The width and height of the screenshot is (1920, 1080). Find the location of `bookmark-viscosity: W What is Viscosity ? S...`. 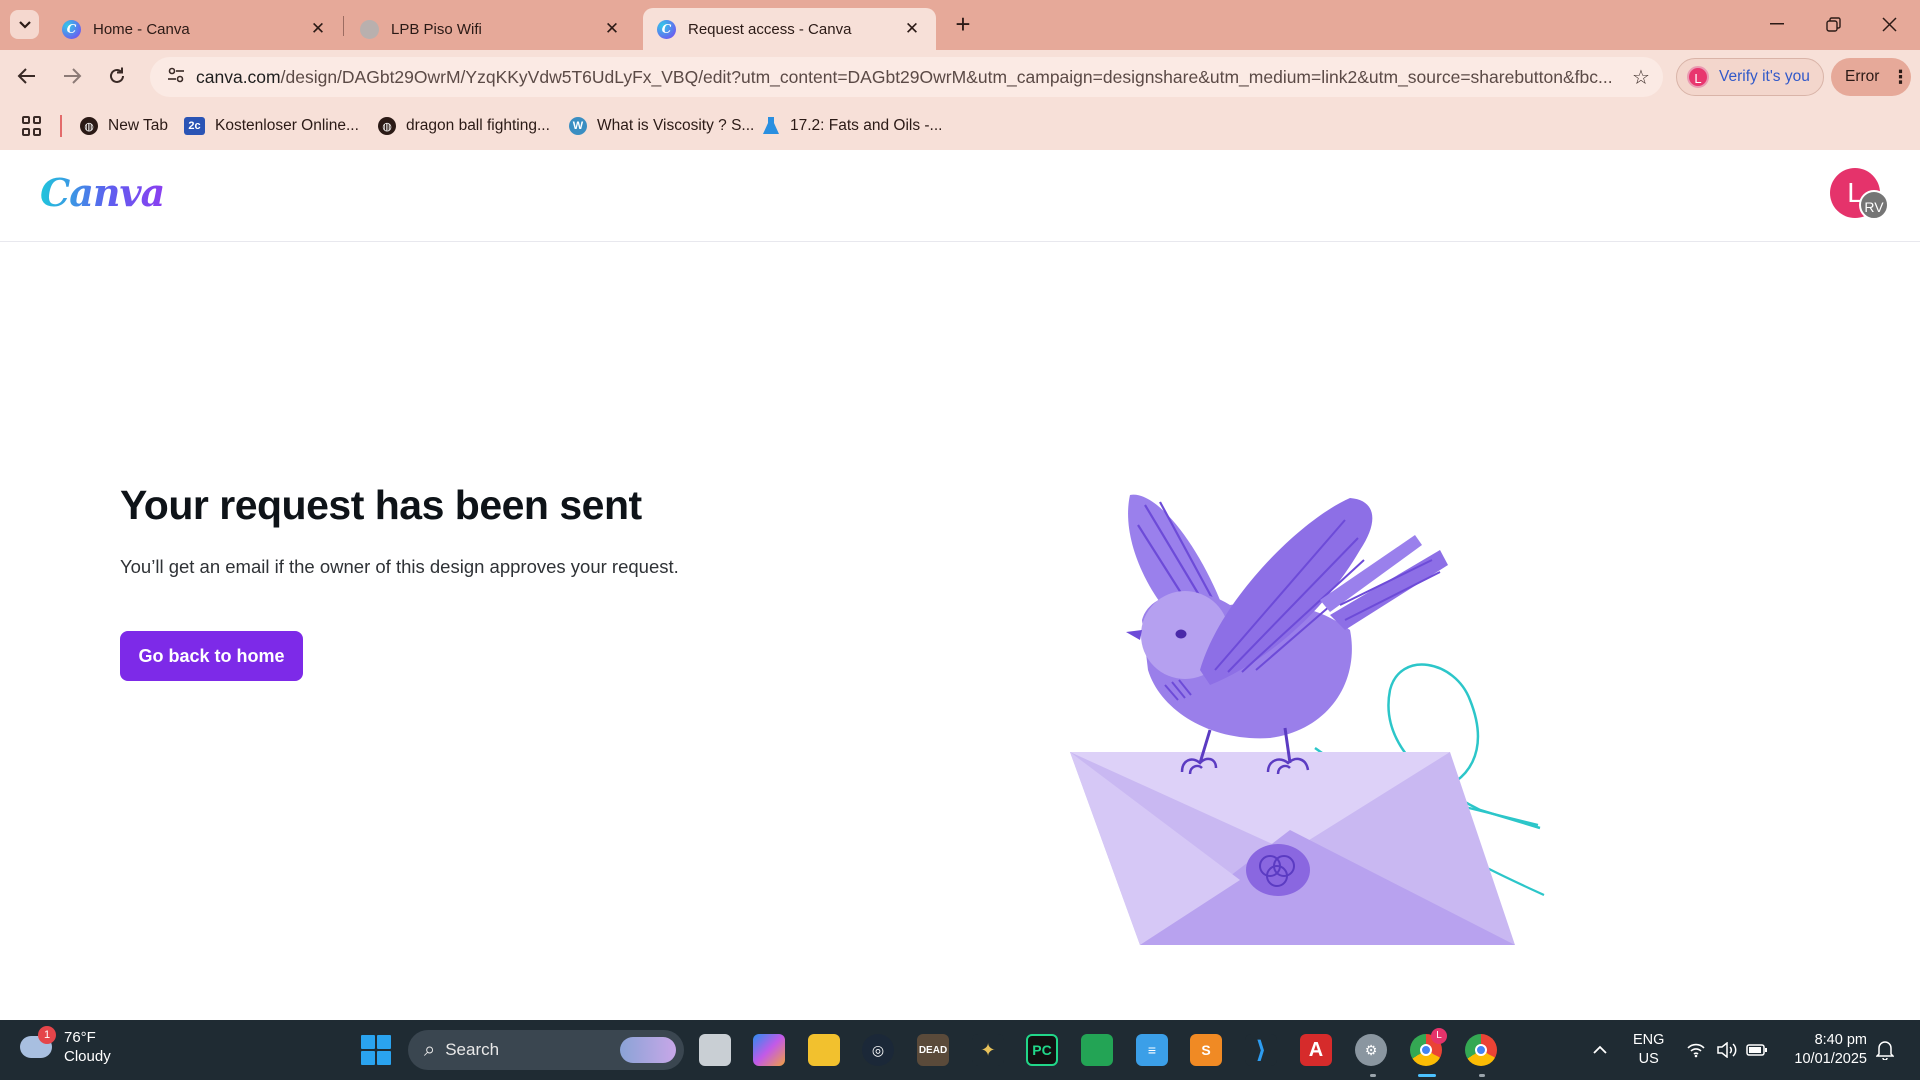

bookmark-viscosity: W What is Viscosity ? S... is located at coordinates (661, 126).